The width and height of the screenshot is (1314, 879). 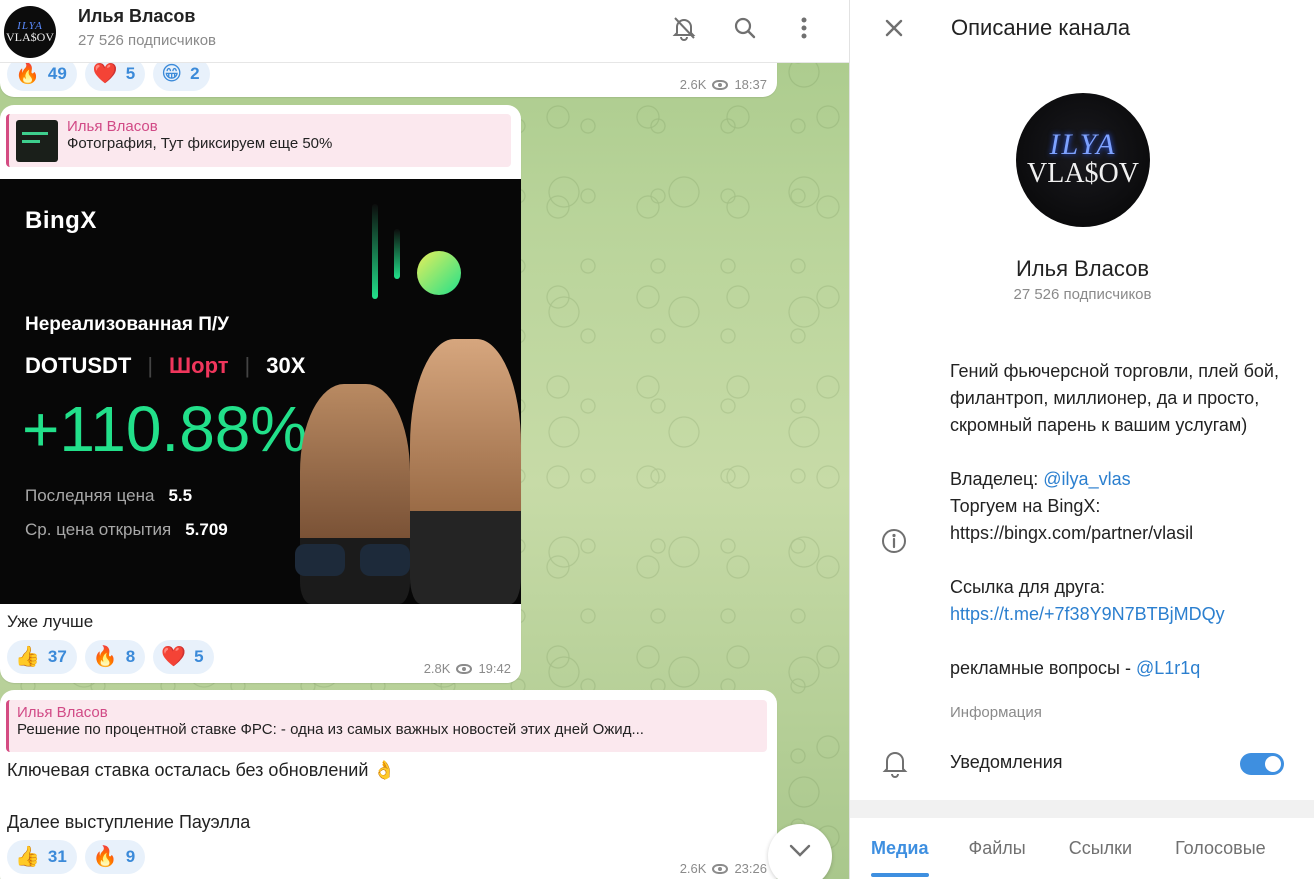 I want to click on close-icon, so click(x=894, y=28).